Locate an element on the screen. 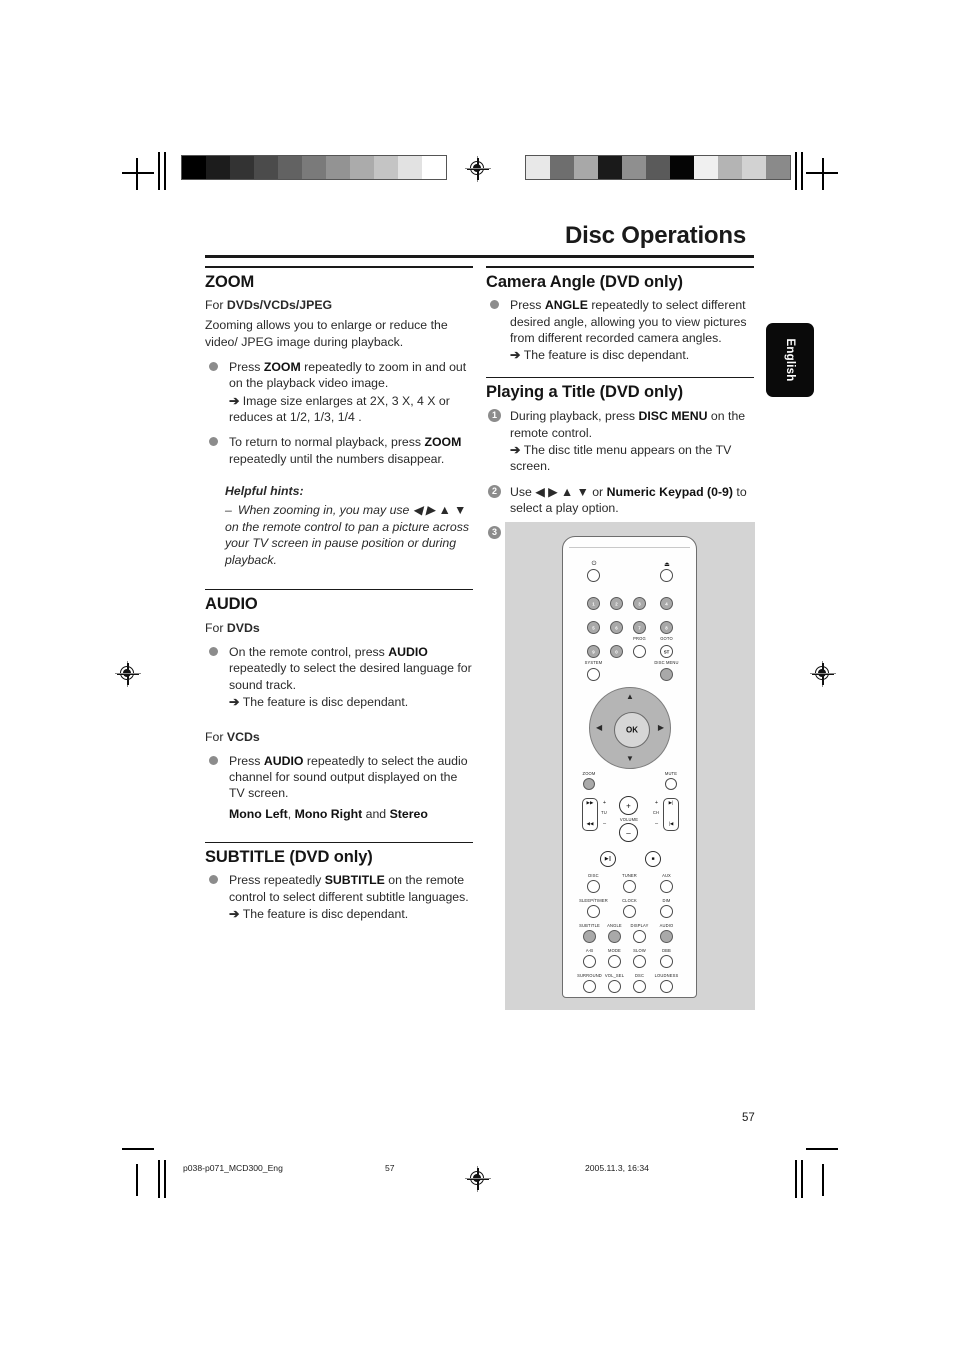 The width and height of the screenshot is (954, 1351). power-button is located at coordinates (593, 575).